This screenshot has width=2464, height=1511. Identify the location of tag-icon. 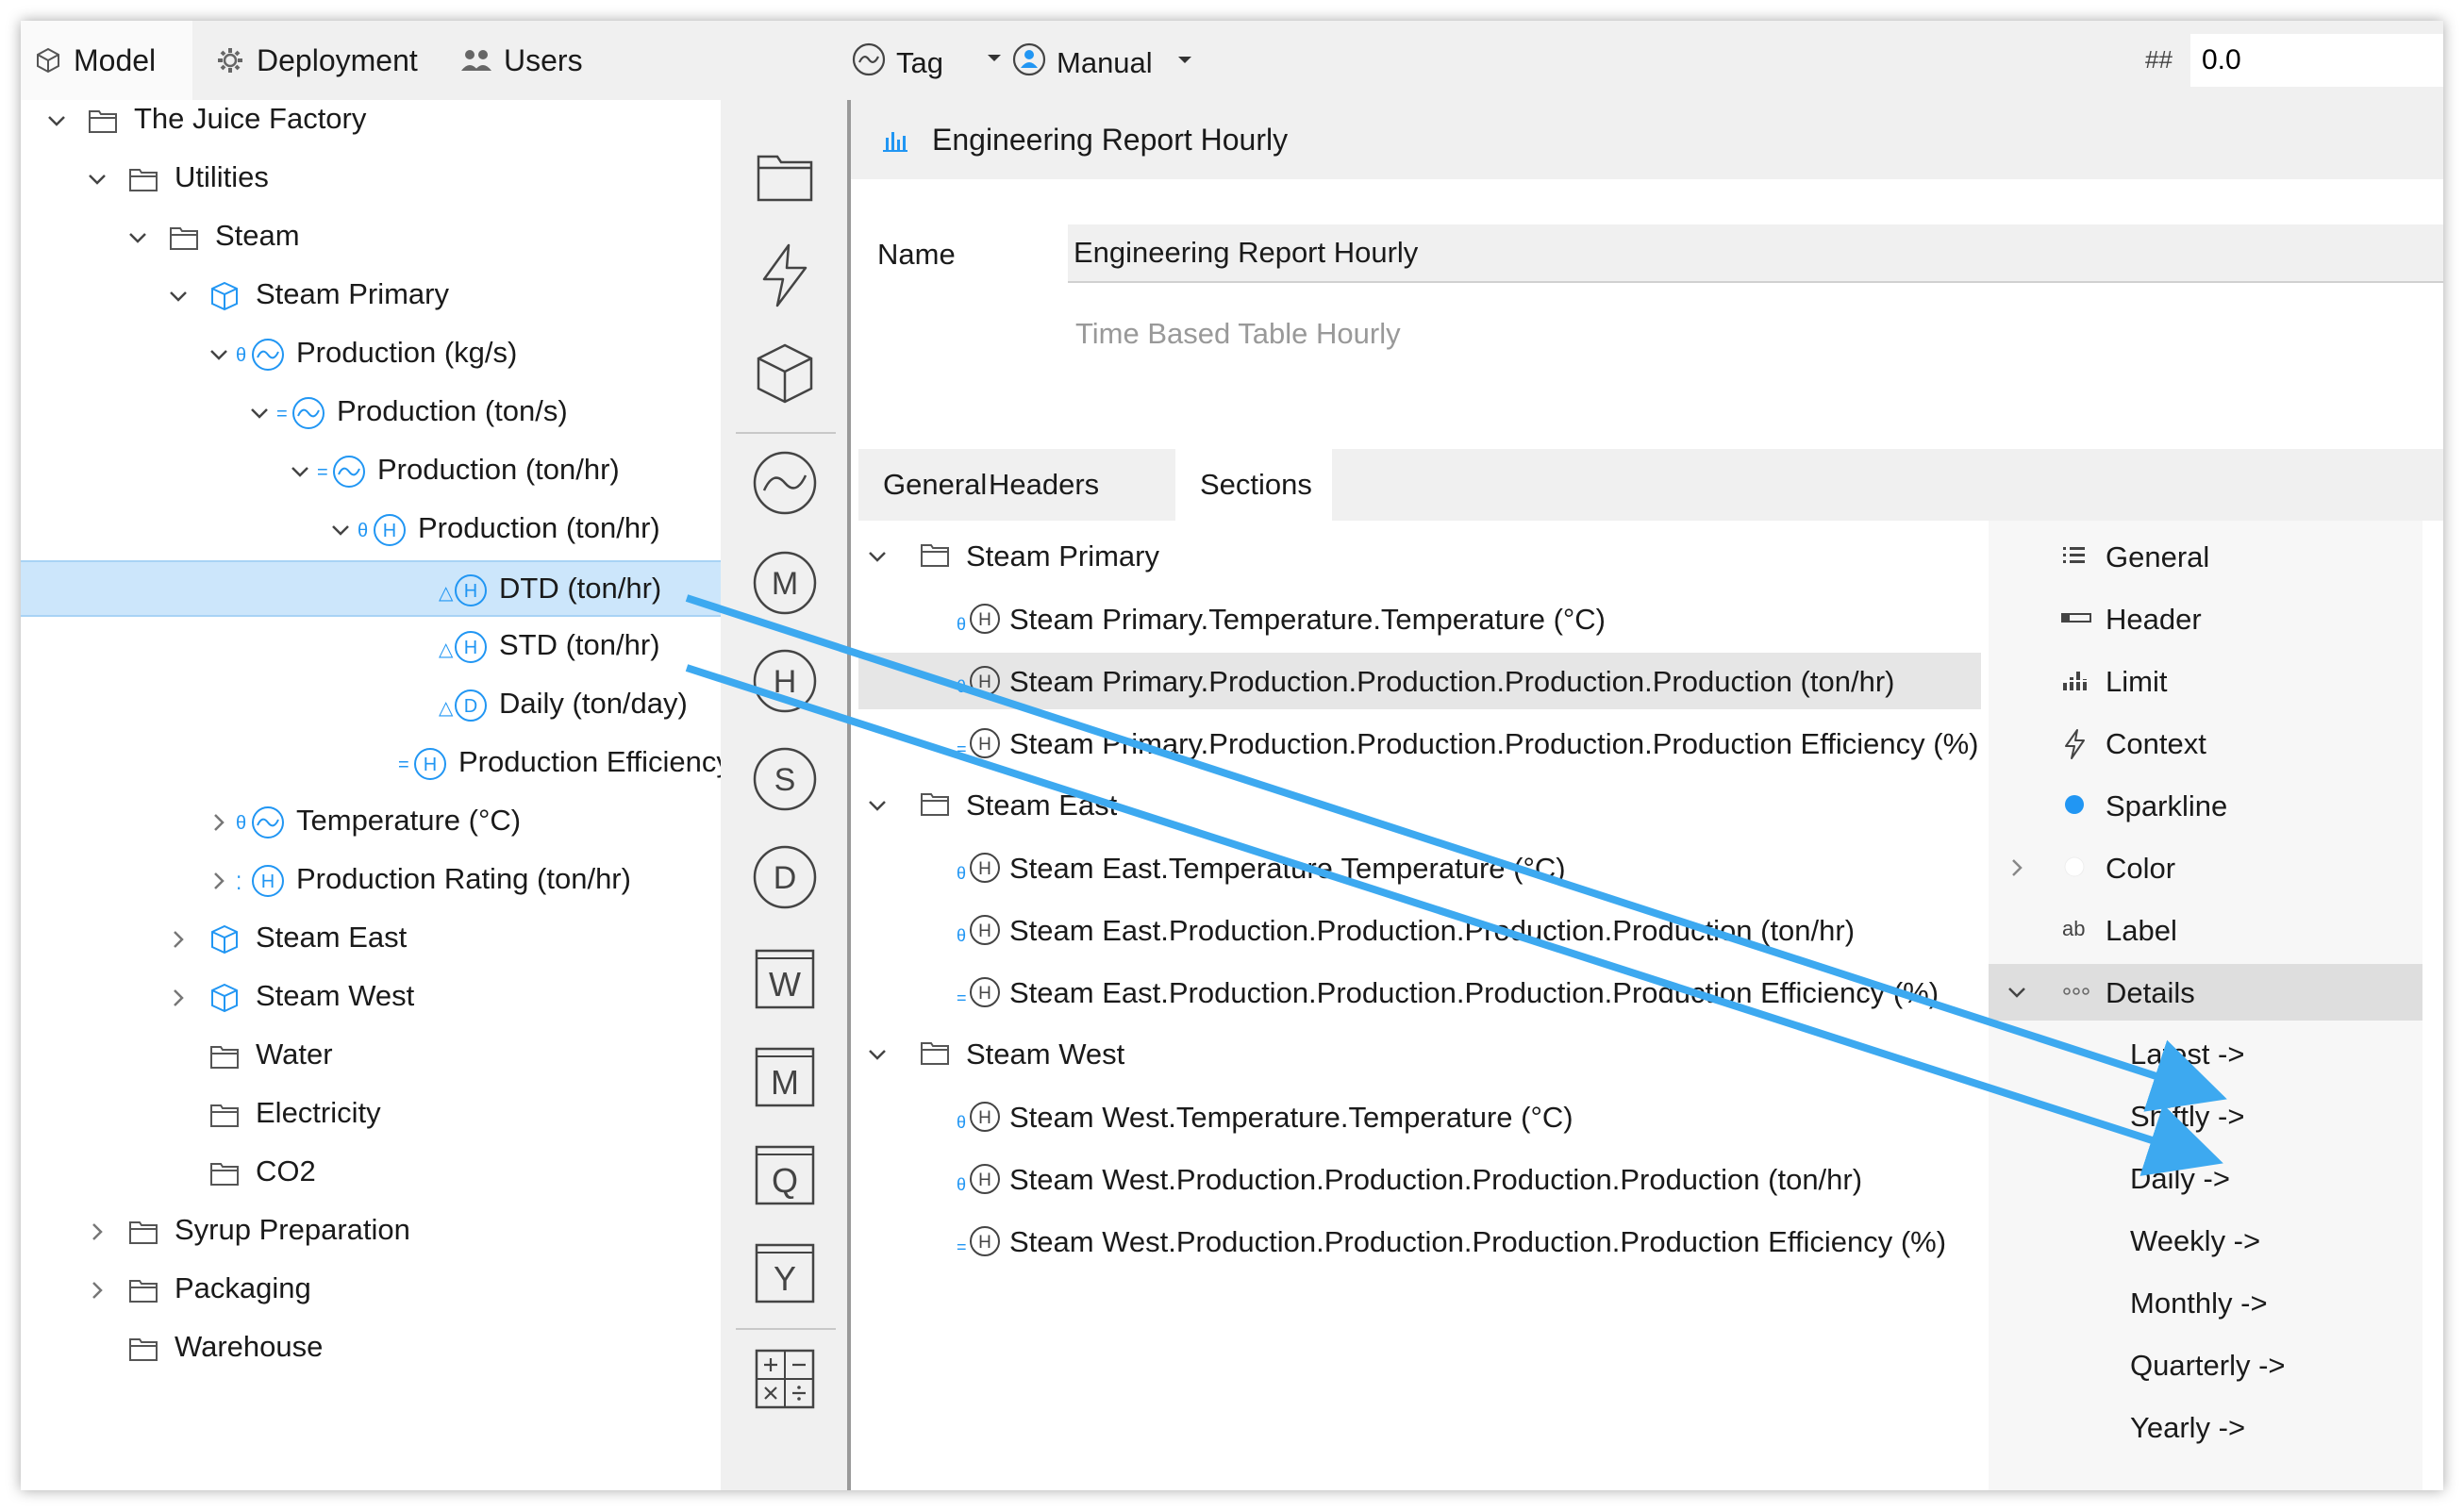
(869, 63).